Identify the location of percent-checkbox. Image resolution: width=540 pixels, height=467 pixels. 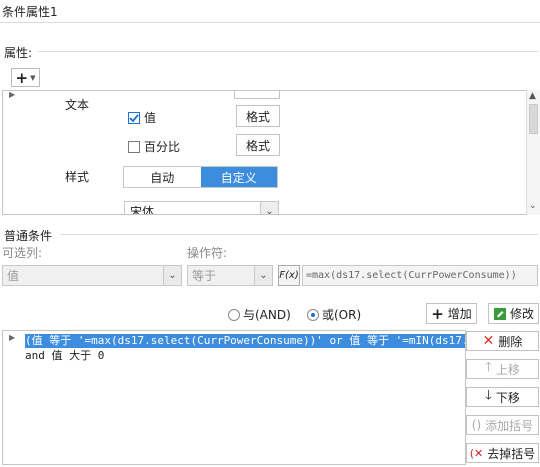
(134, 146).